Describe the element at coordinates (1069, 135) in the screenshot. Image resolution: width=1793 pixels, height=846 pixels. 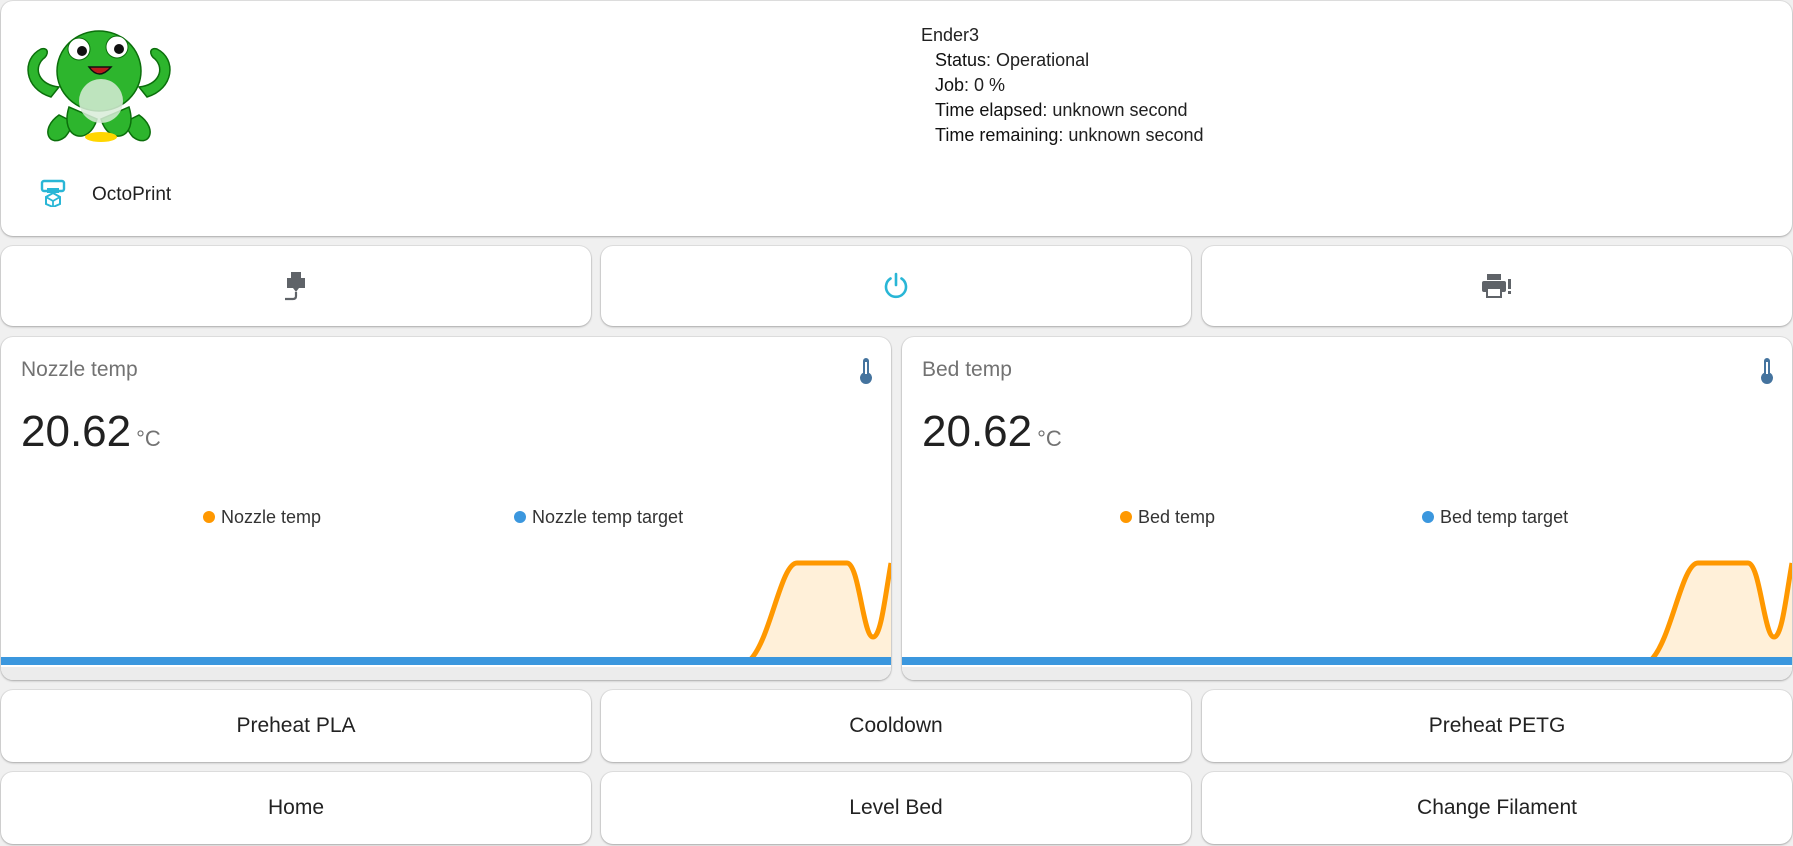
I see `time-remaining-row: Time remaining: unknown second` at that location.